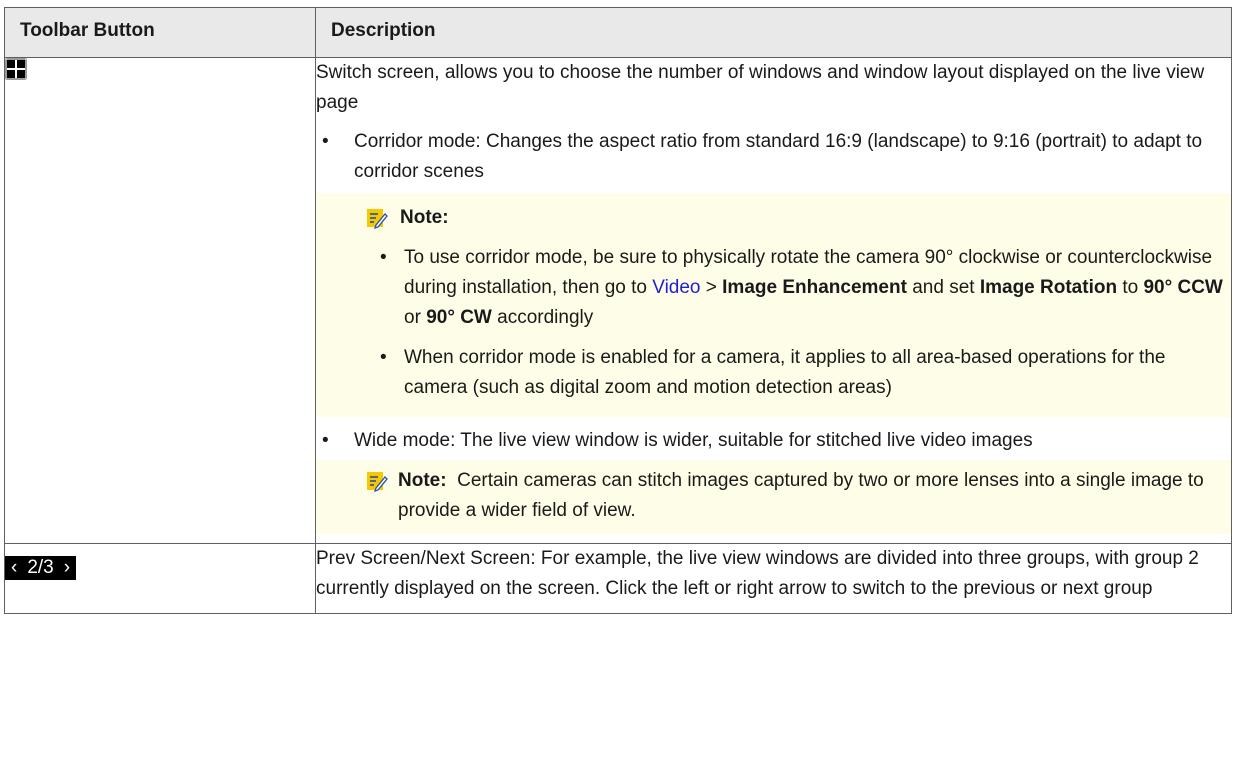  I want to click on note-heading: Note:, so click(794, 218).